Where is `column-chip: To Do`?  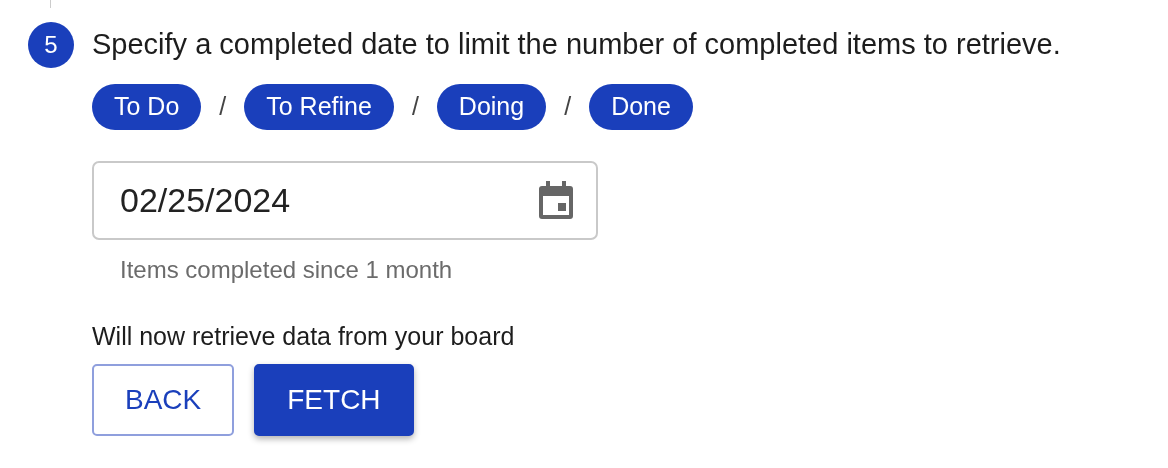 column-chip: To Do is located at coordinates (147, 107).